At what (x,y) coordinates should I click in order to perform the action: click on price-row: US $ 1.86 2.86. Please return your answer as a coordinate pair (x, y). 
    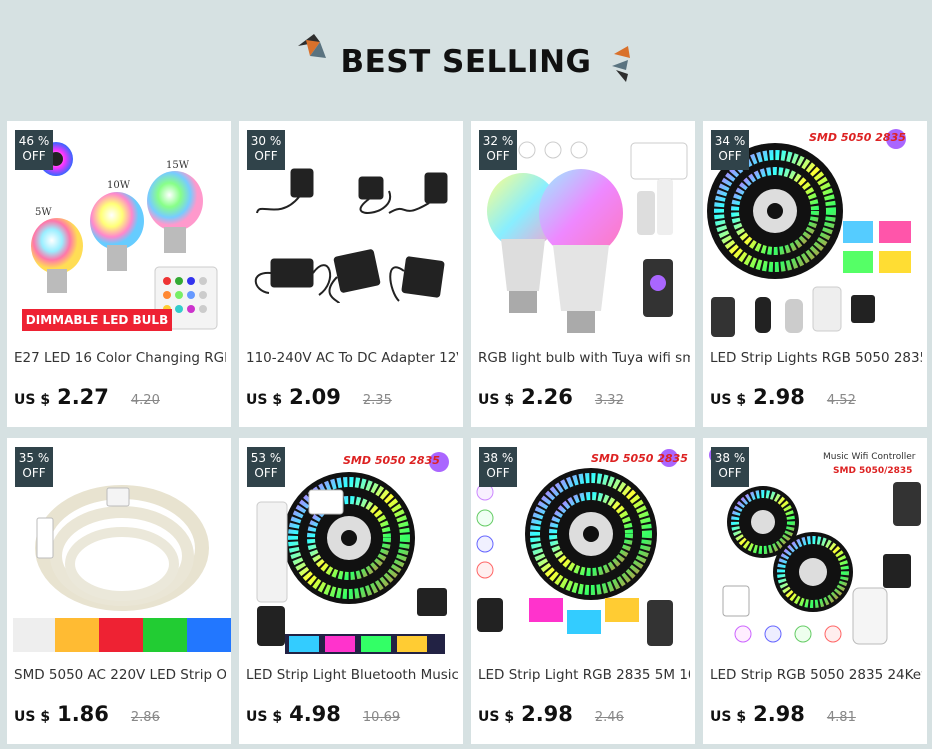
    Looking at the image, I should click on (87, 717).